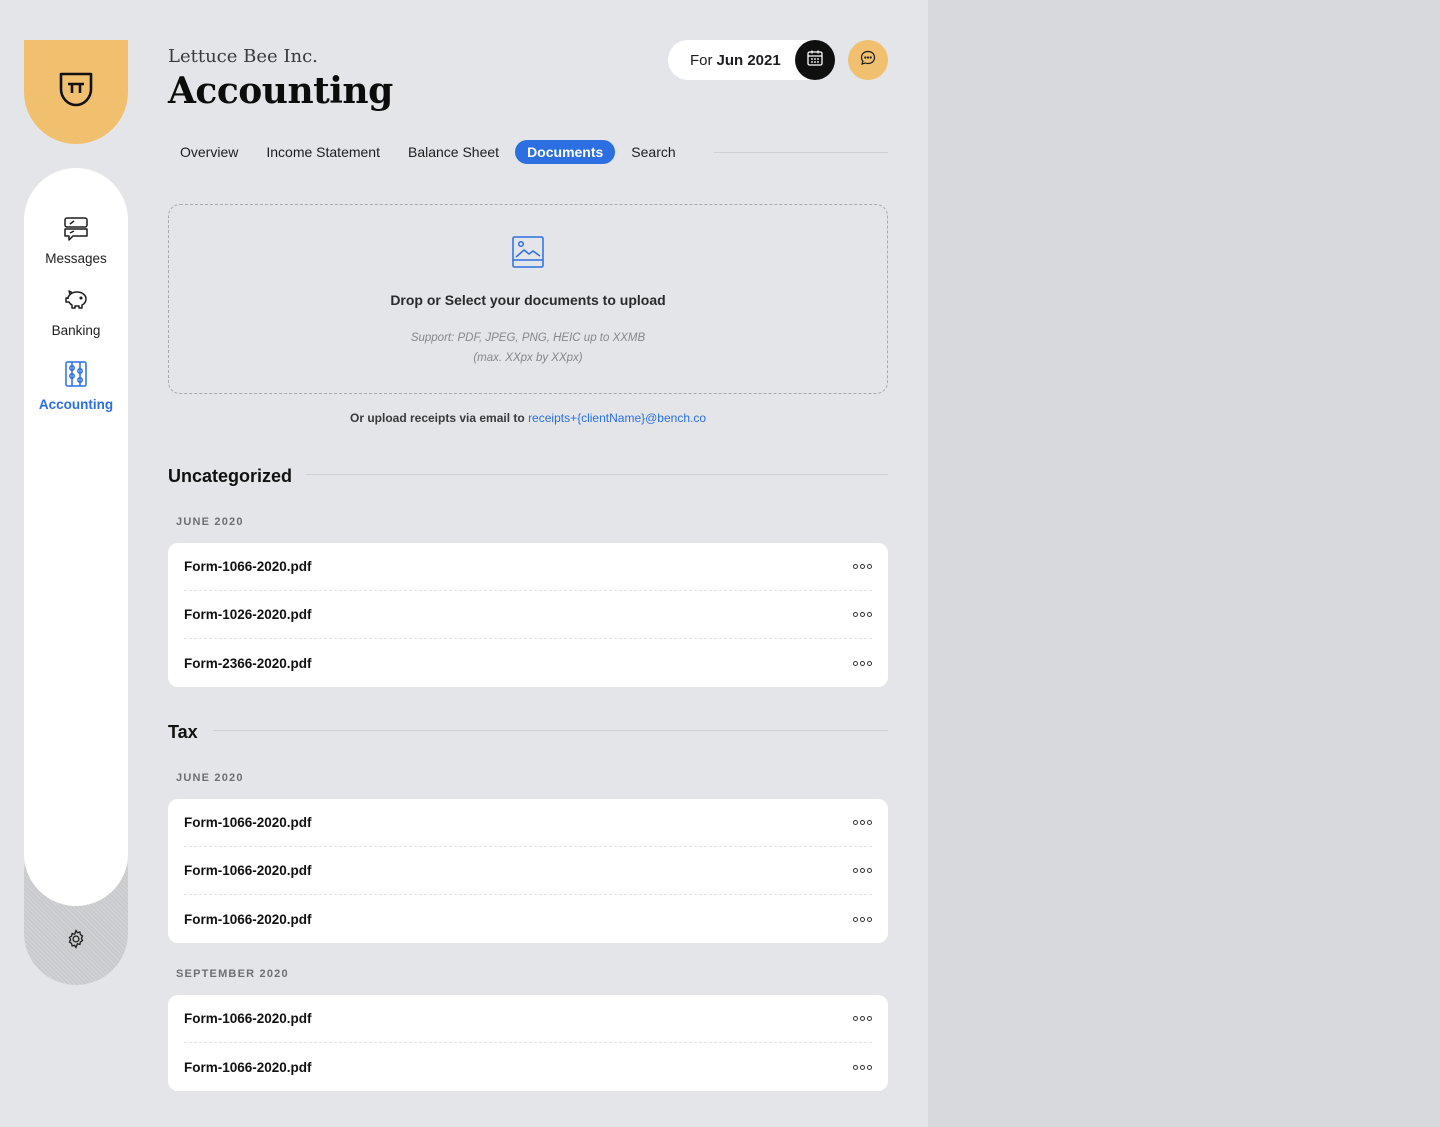 This screenshot has height=1127, width=1440. What do you see at coordinates (617, 418) in the screenshot?
I see `upload-email-link: receipts+{clientName}@bench.co` at bounding box center [617, 418].